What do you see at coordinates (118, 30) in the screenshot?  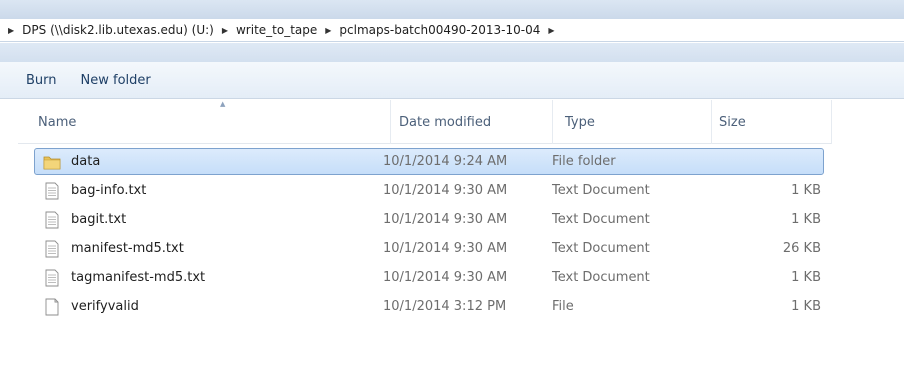 I see `breadcrumb-drive: DPS (\\disk2.lib.utexas.edu) (U:)` at bounding box center [118, 30].